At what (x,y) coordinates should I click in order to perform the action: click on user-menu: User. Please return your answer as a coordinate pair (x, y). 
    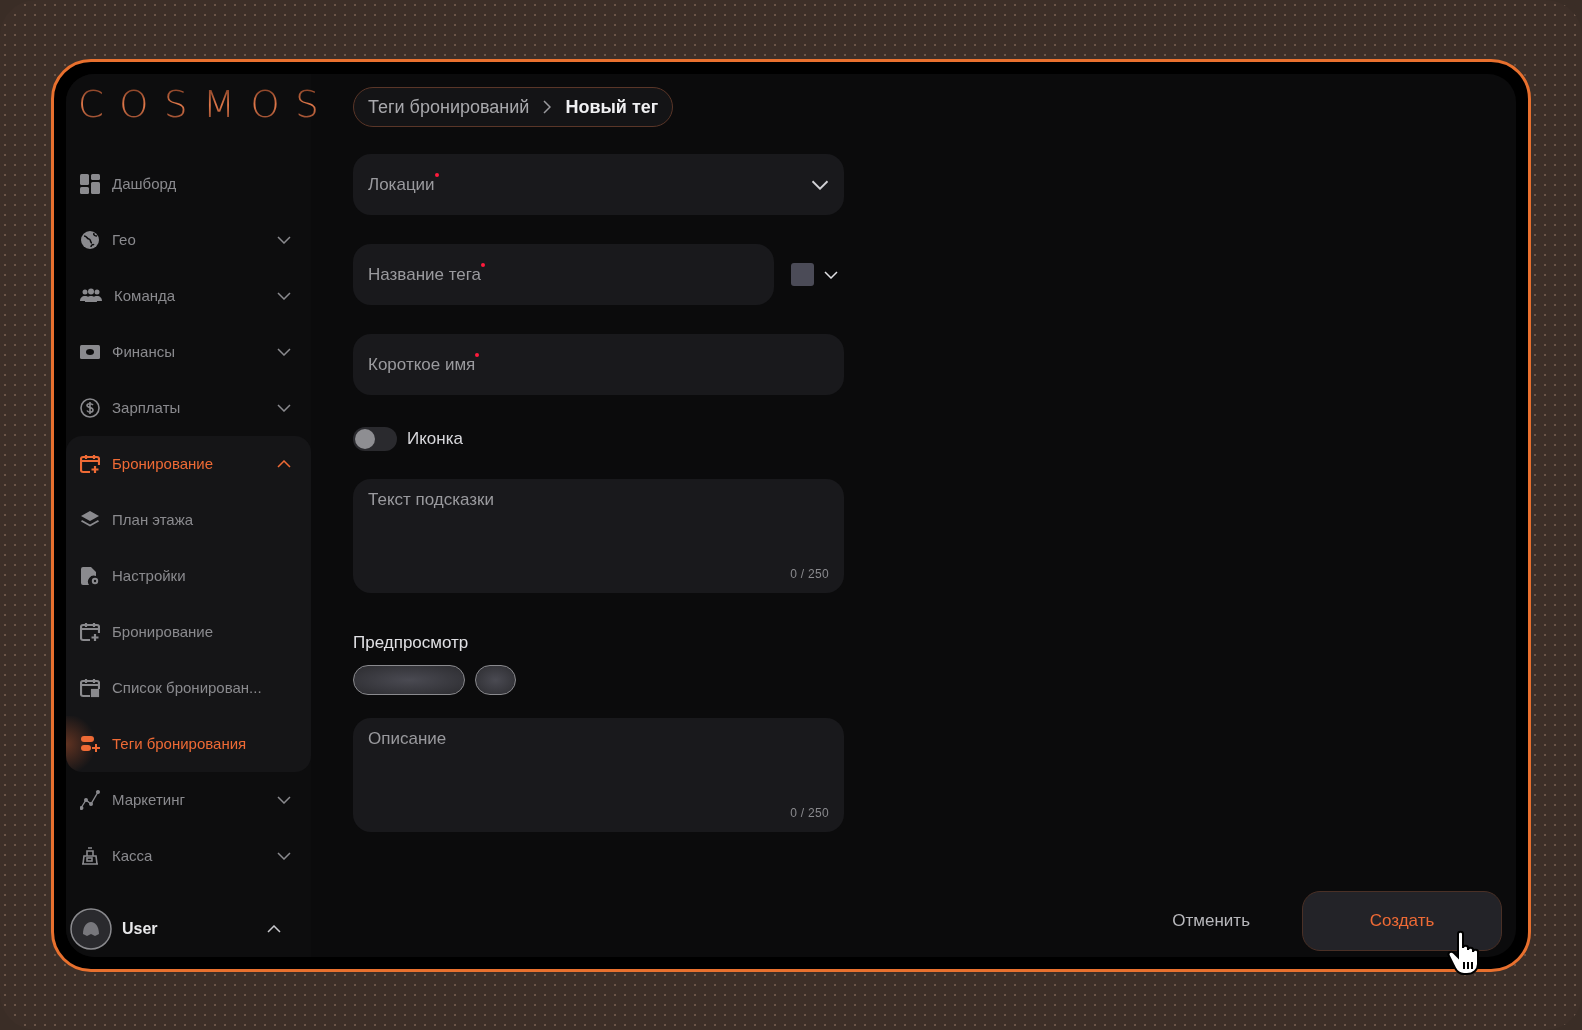
    Looking at the image, I should click on (188, 929).